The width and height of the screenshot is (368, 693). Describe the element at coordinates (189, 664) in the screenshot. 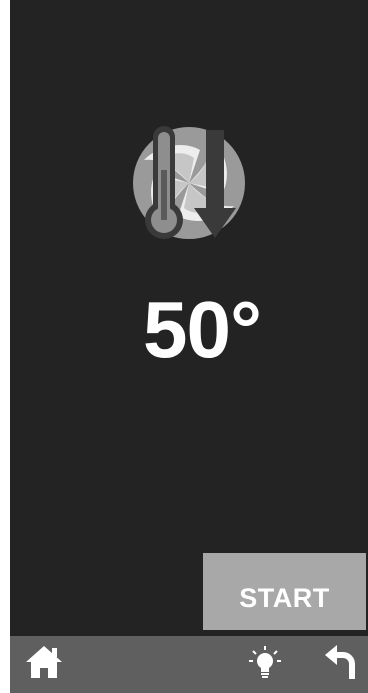

I see `bottom-navigation-bar` at that location.